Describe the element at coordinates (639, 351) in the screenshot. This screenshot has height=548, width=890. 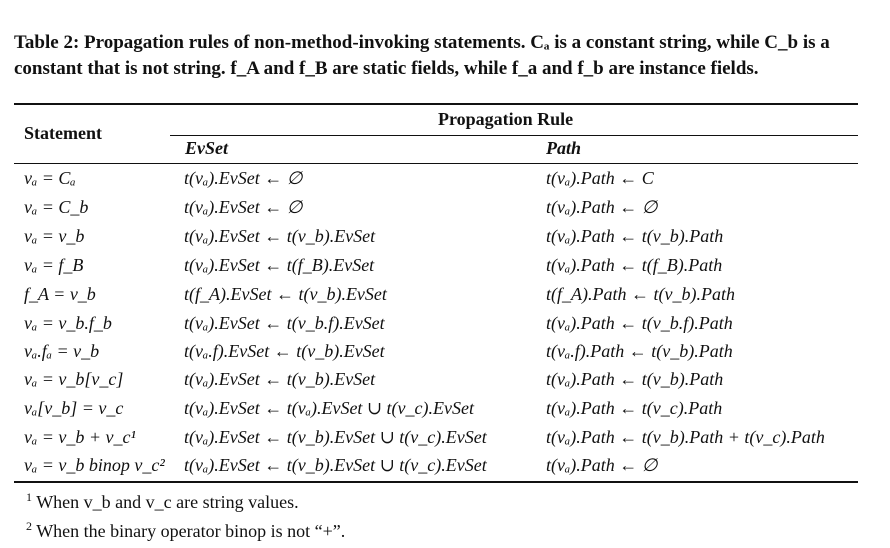
I see `path-cell: t(vₐ.f).Path ← t(v_b).Path` at that location.